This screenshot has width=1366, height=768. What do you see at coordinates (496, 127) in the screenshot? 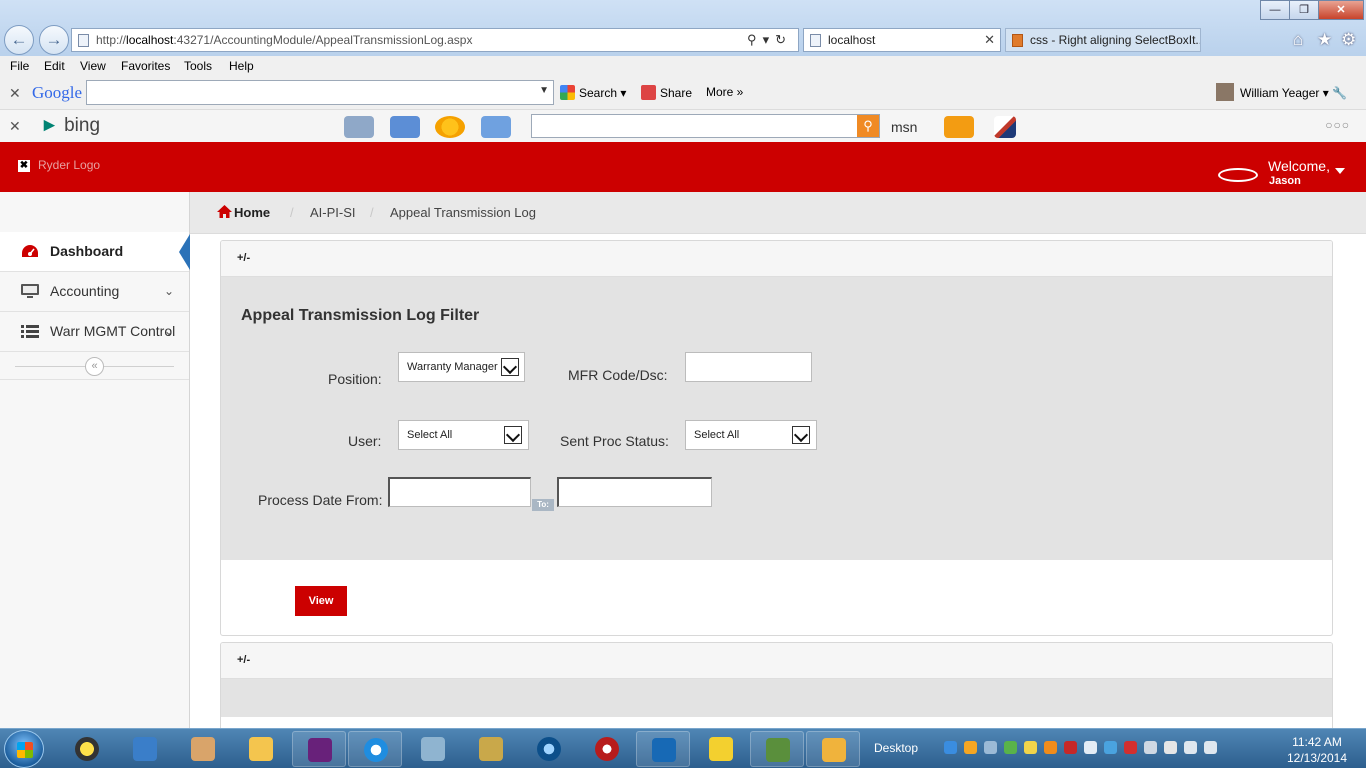
I see `mail-icon` at bounding box center [496, 127].